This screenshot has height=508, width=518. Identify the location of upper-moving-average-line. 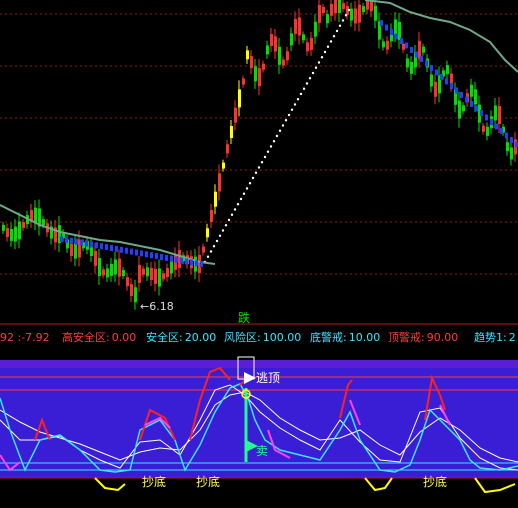
(441, 36).